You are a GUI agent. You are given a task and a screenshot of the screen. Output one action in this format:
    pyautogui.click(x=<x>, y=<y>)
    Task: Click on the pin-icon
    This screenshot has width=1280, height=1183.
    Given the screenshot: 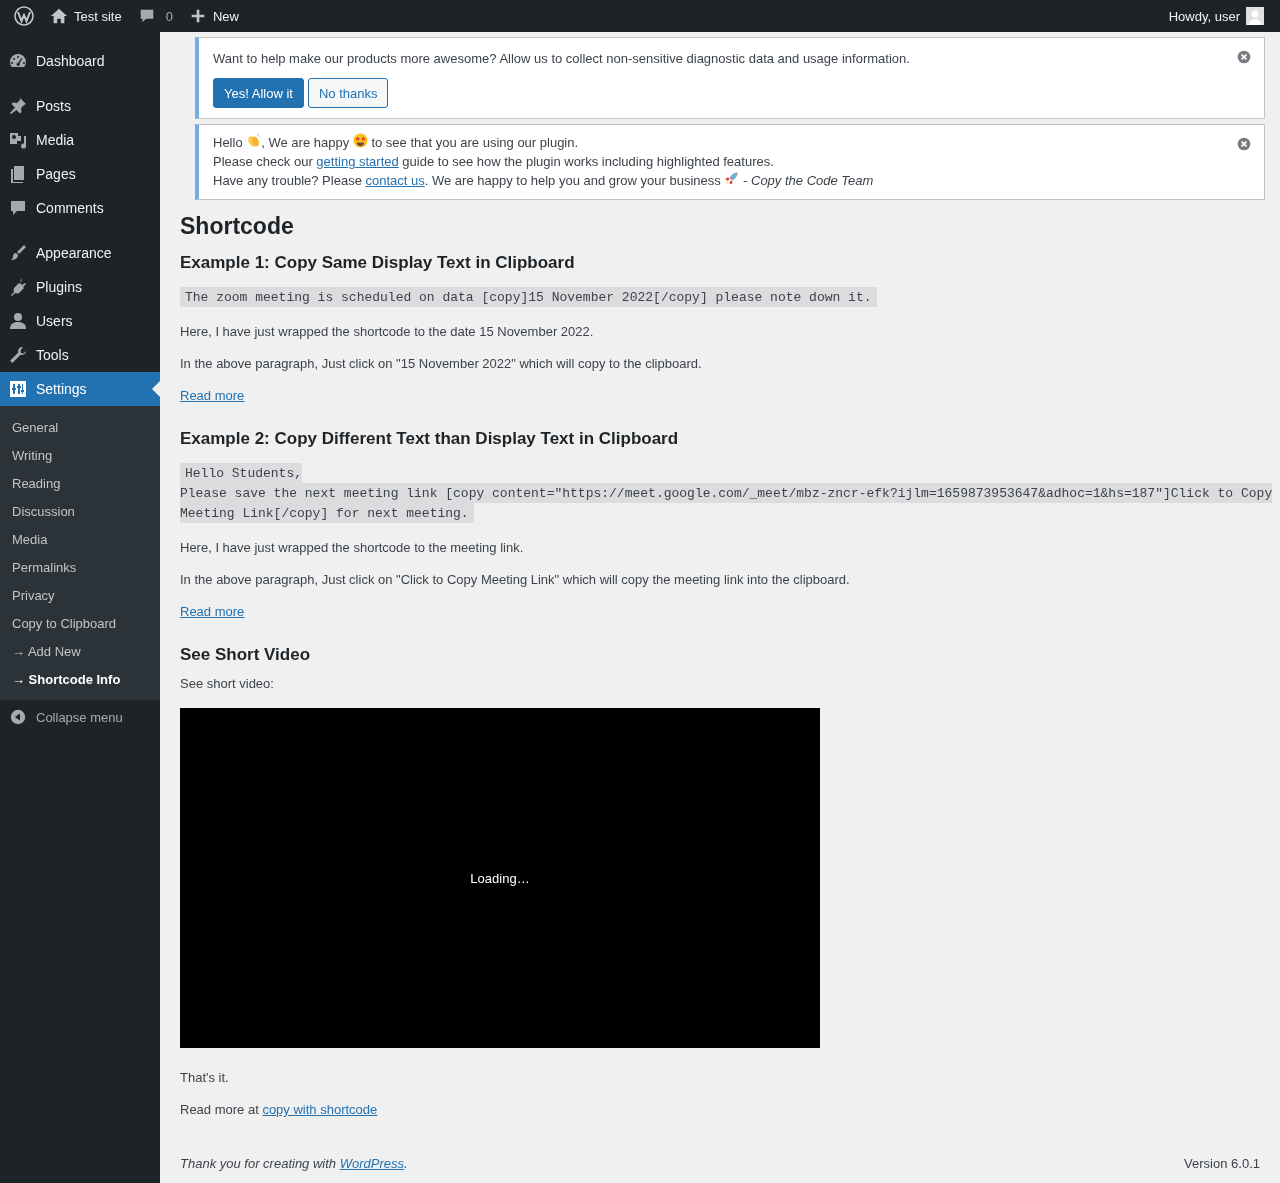 What is the action you would take?
    pyautogui.click(x=18, y=106)
    